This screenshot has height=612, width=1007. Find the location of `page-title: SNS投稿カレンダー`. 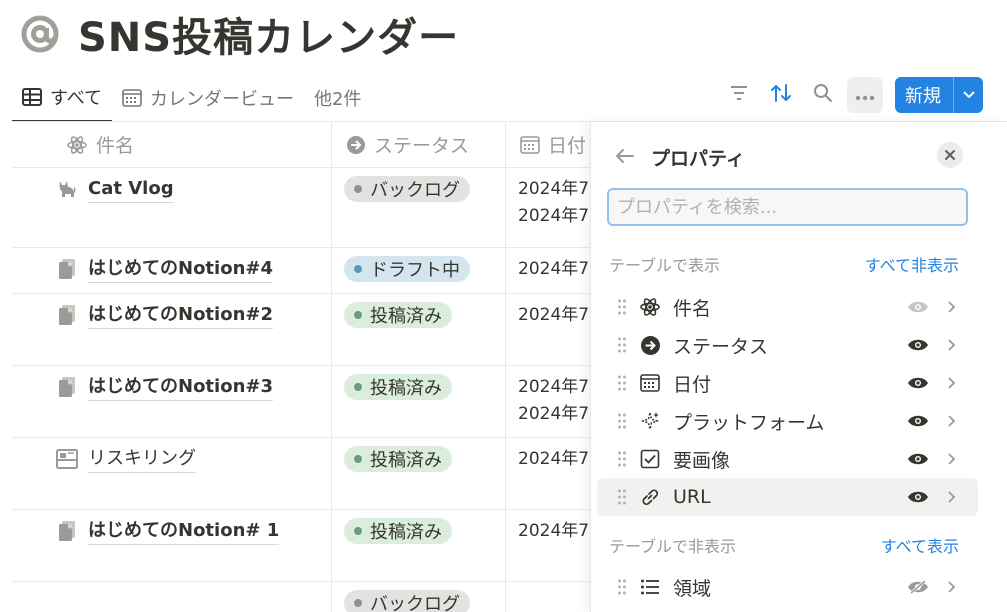

page-title: SNS投稿カレンダー is located at coordinates (268, 34).